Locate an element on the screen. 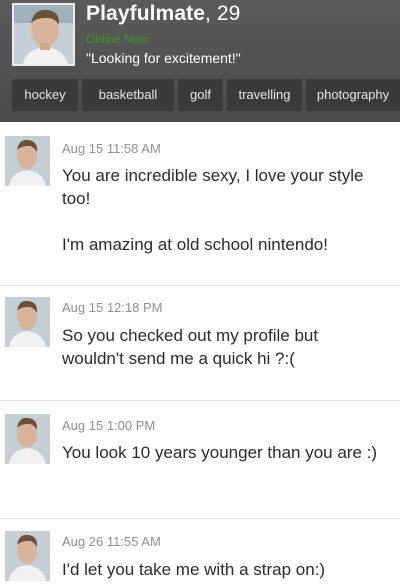  tag-photography: photography is located at coordinates (353, 95).